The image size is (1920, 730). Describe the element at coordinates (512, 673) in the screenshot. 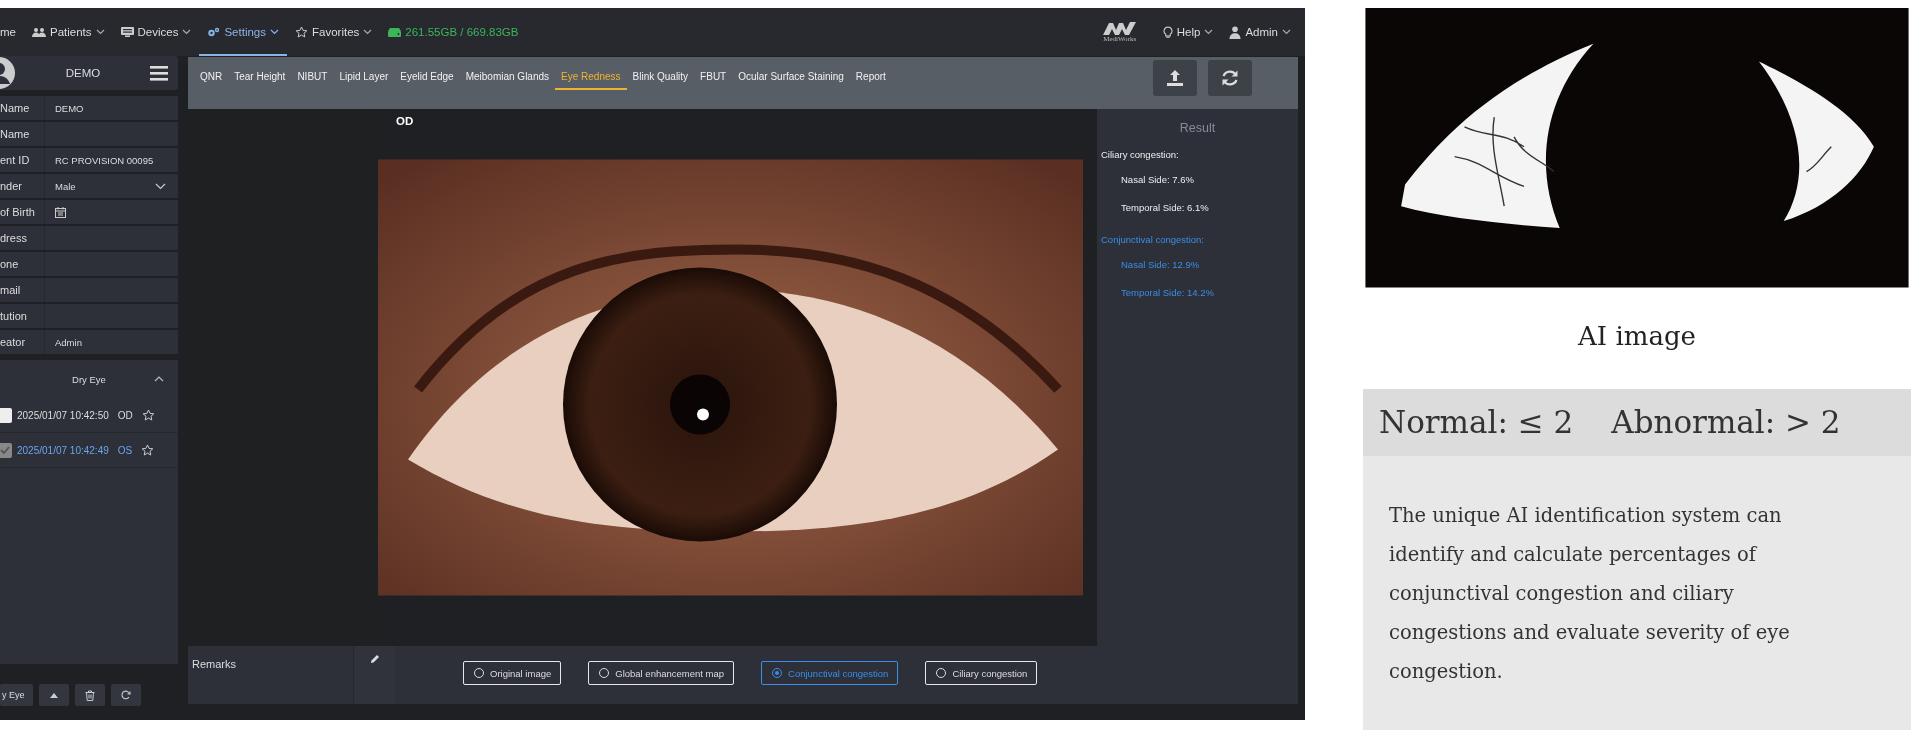

I see `view-option-radio: Original image` at that location.